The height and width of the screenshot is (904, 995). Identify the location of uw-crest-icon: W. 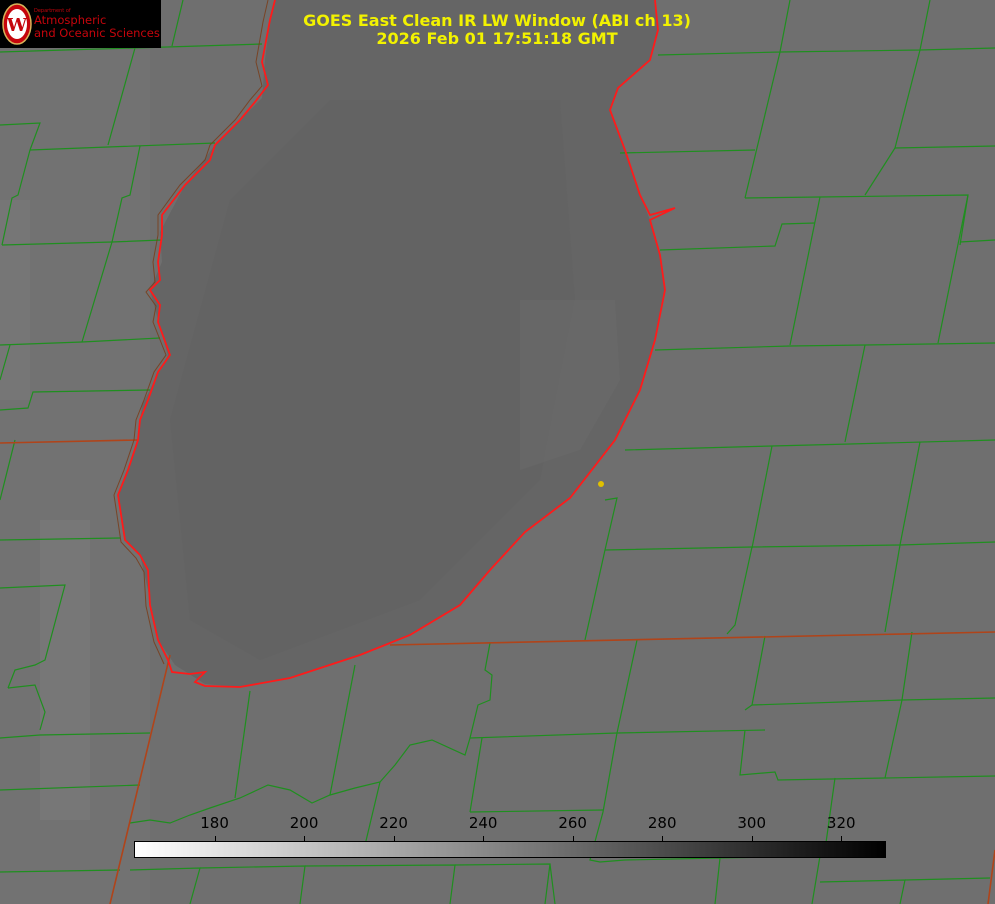
(17, 24).